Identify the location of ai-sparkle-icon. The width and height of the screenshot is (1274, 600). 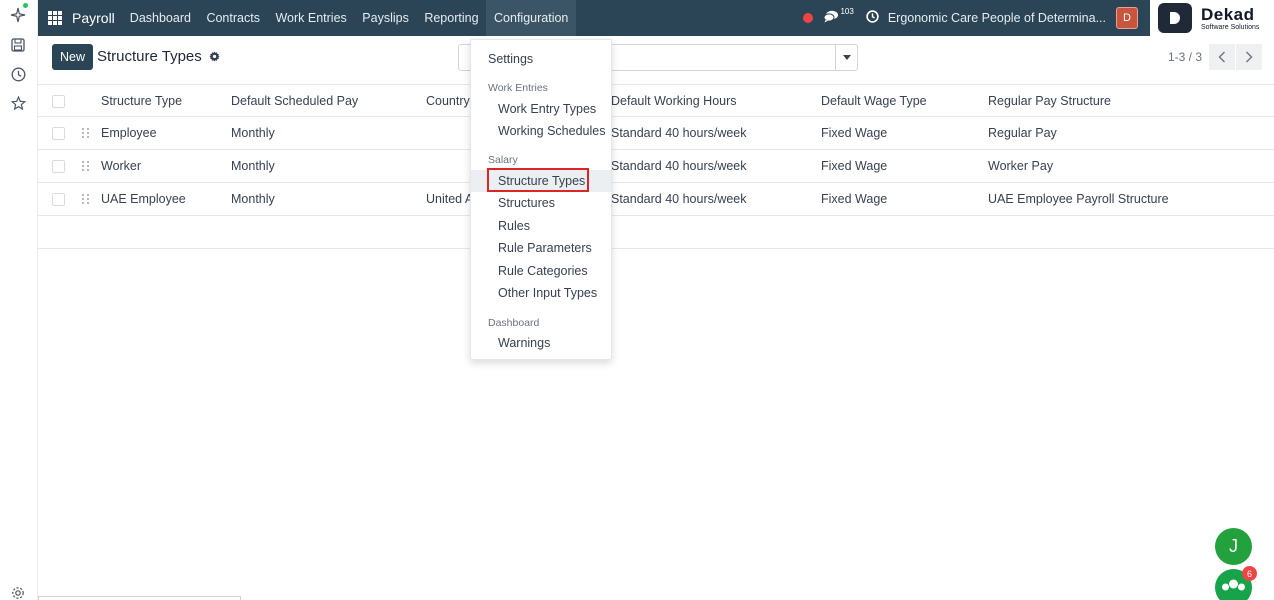
(18, 15).